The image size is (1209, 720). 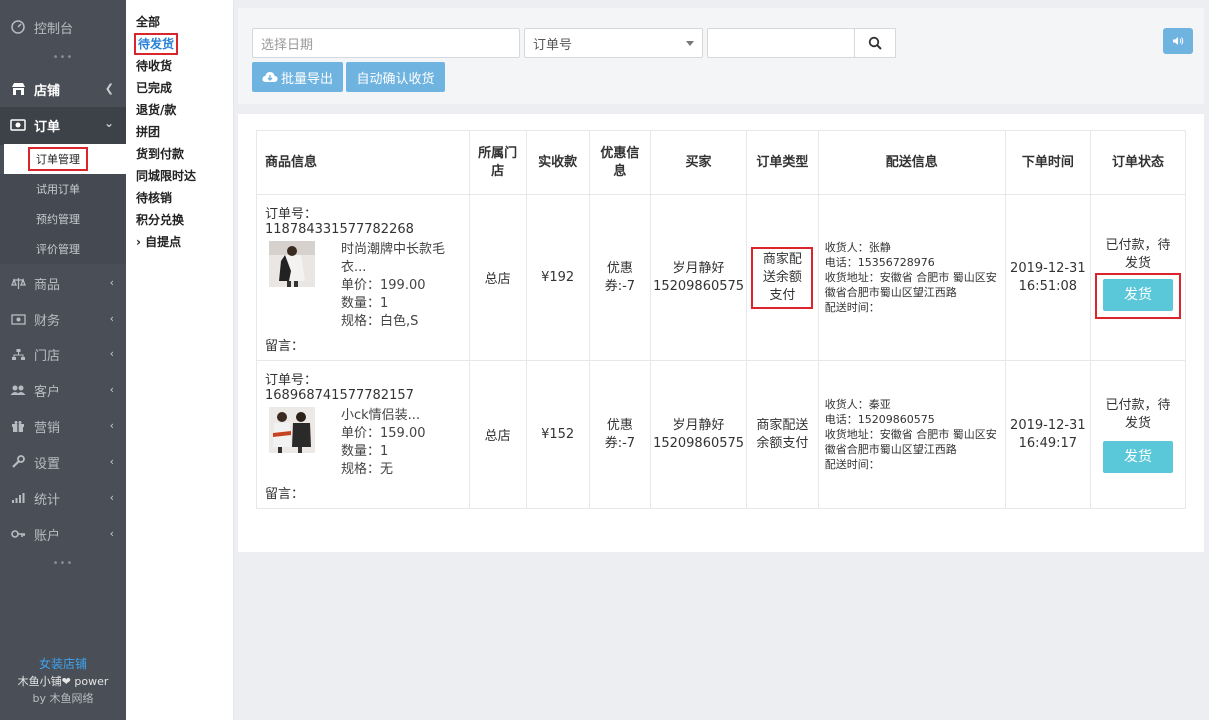 What do you see at coordinates (154, 66) in the screenshot?
I see `filter-to-receive: 待收货` at bounding box center [154, 66].